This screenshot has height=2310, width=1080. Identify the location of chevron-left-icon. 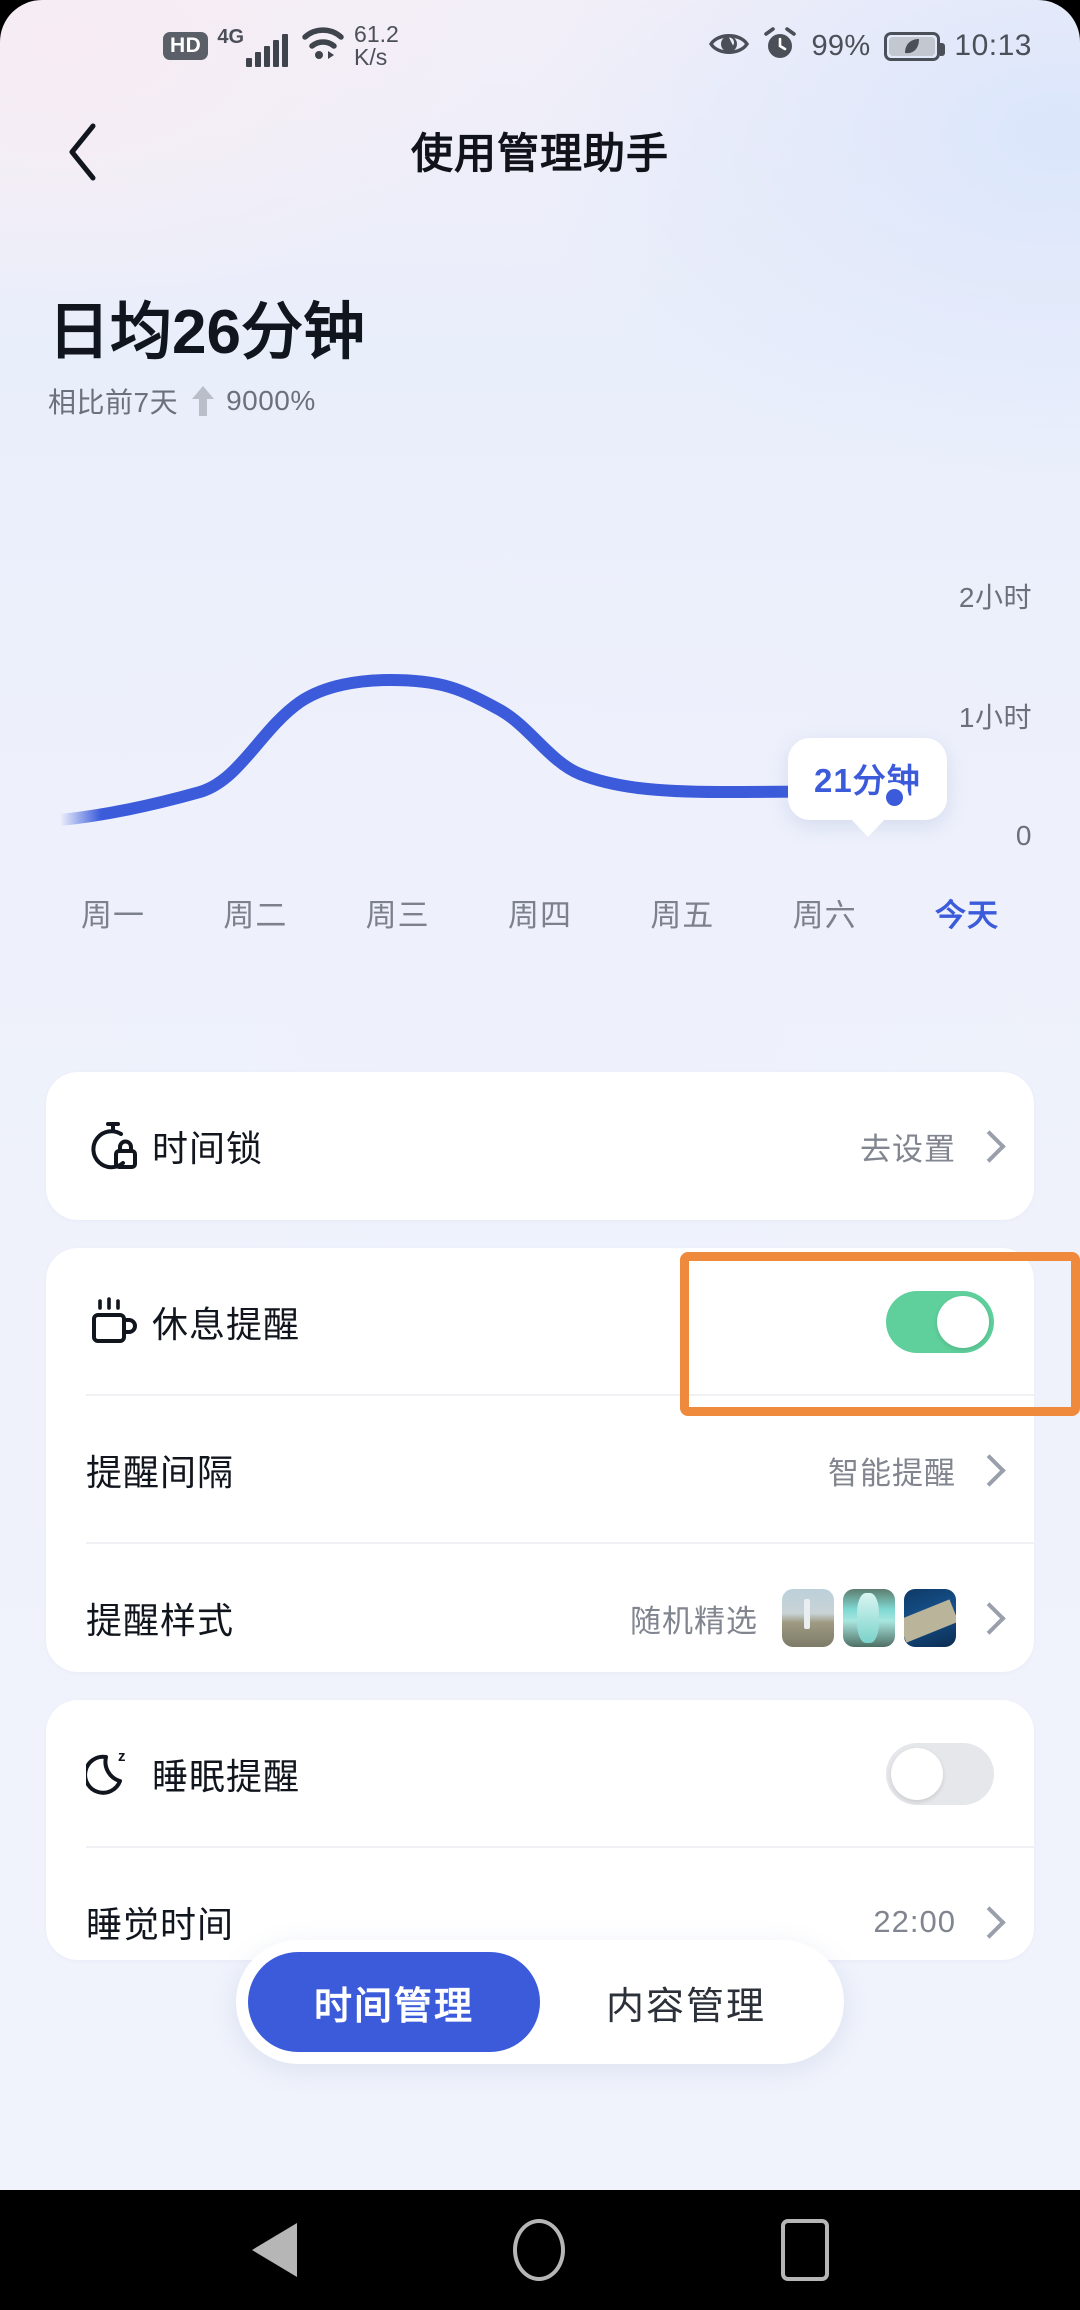
(83, 154).